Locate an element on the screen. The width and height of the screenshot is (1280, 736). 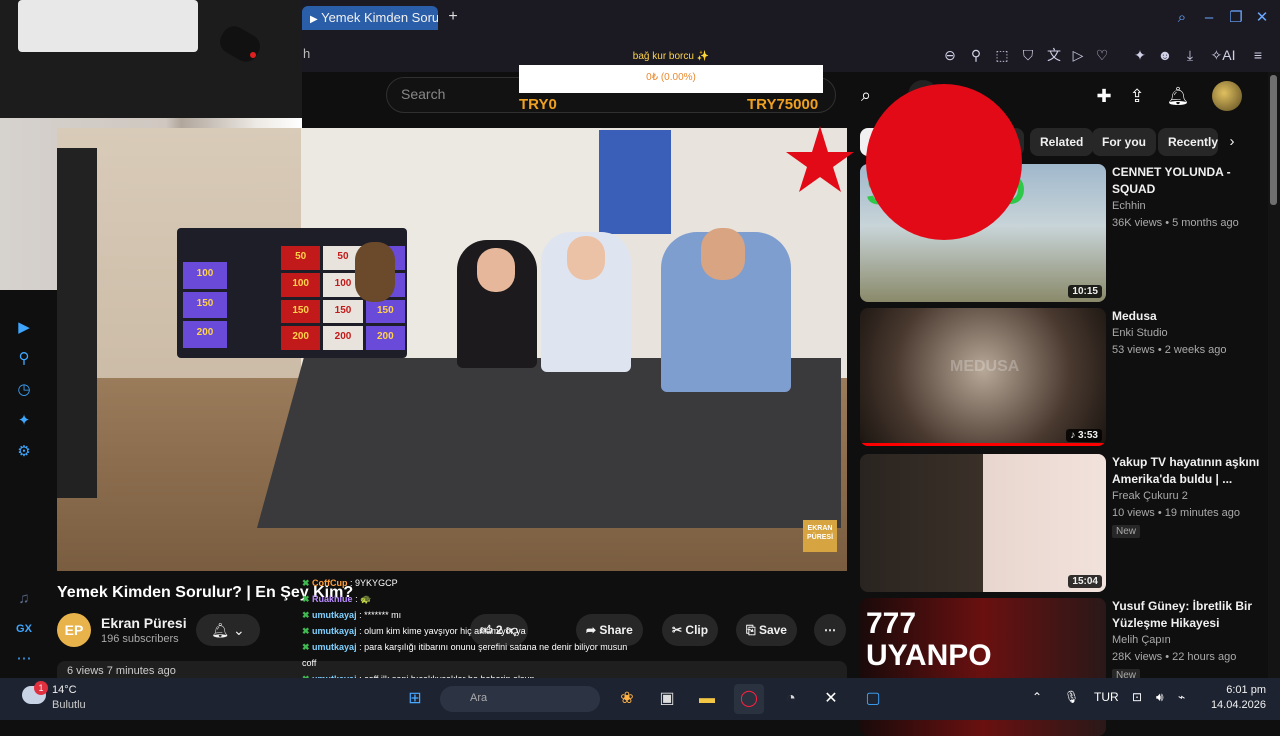
close-icon: ✕ is located at coordinates (1262, 18).